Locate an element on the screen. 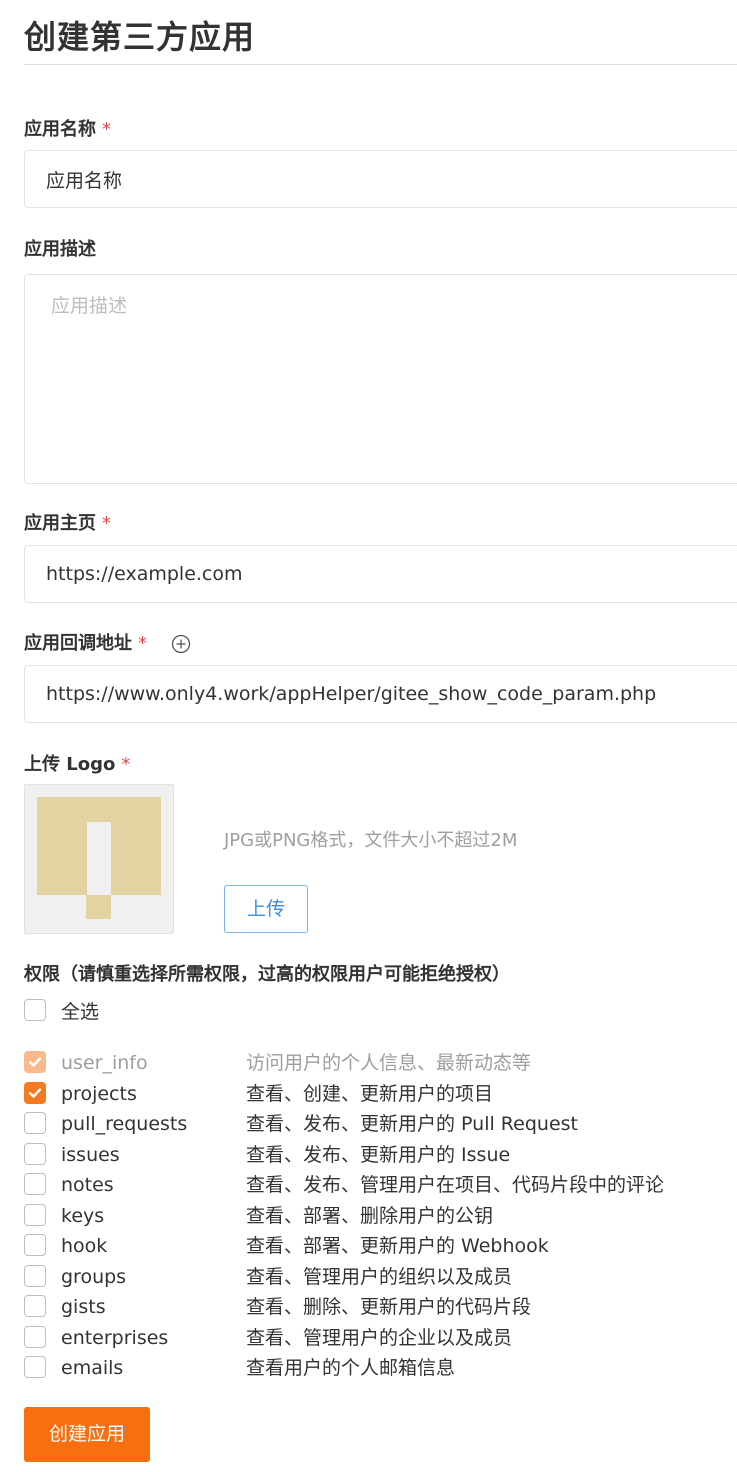 This screenshot has height=1472, width=737. permission-checkbox-keys is located at coordinates (35, 1214).